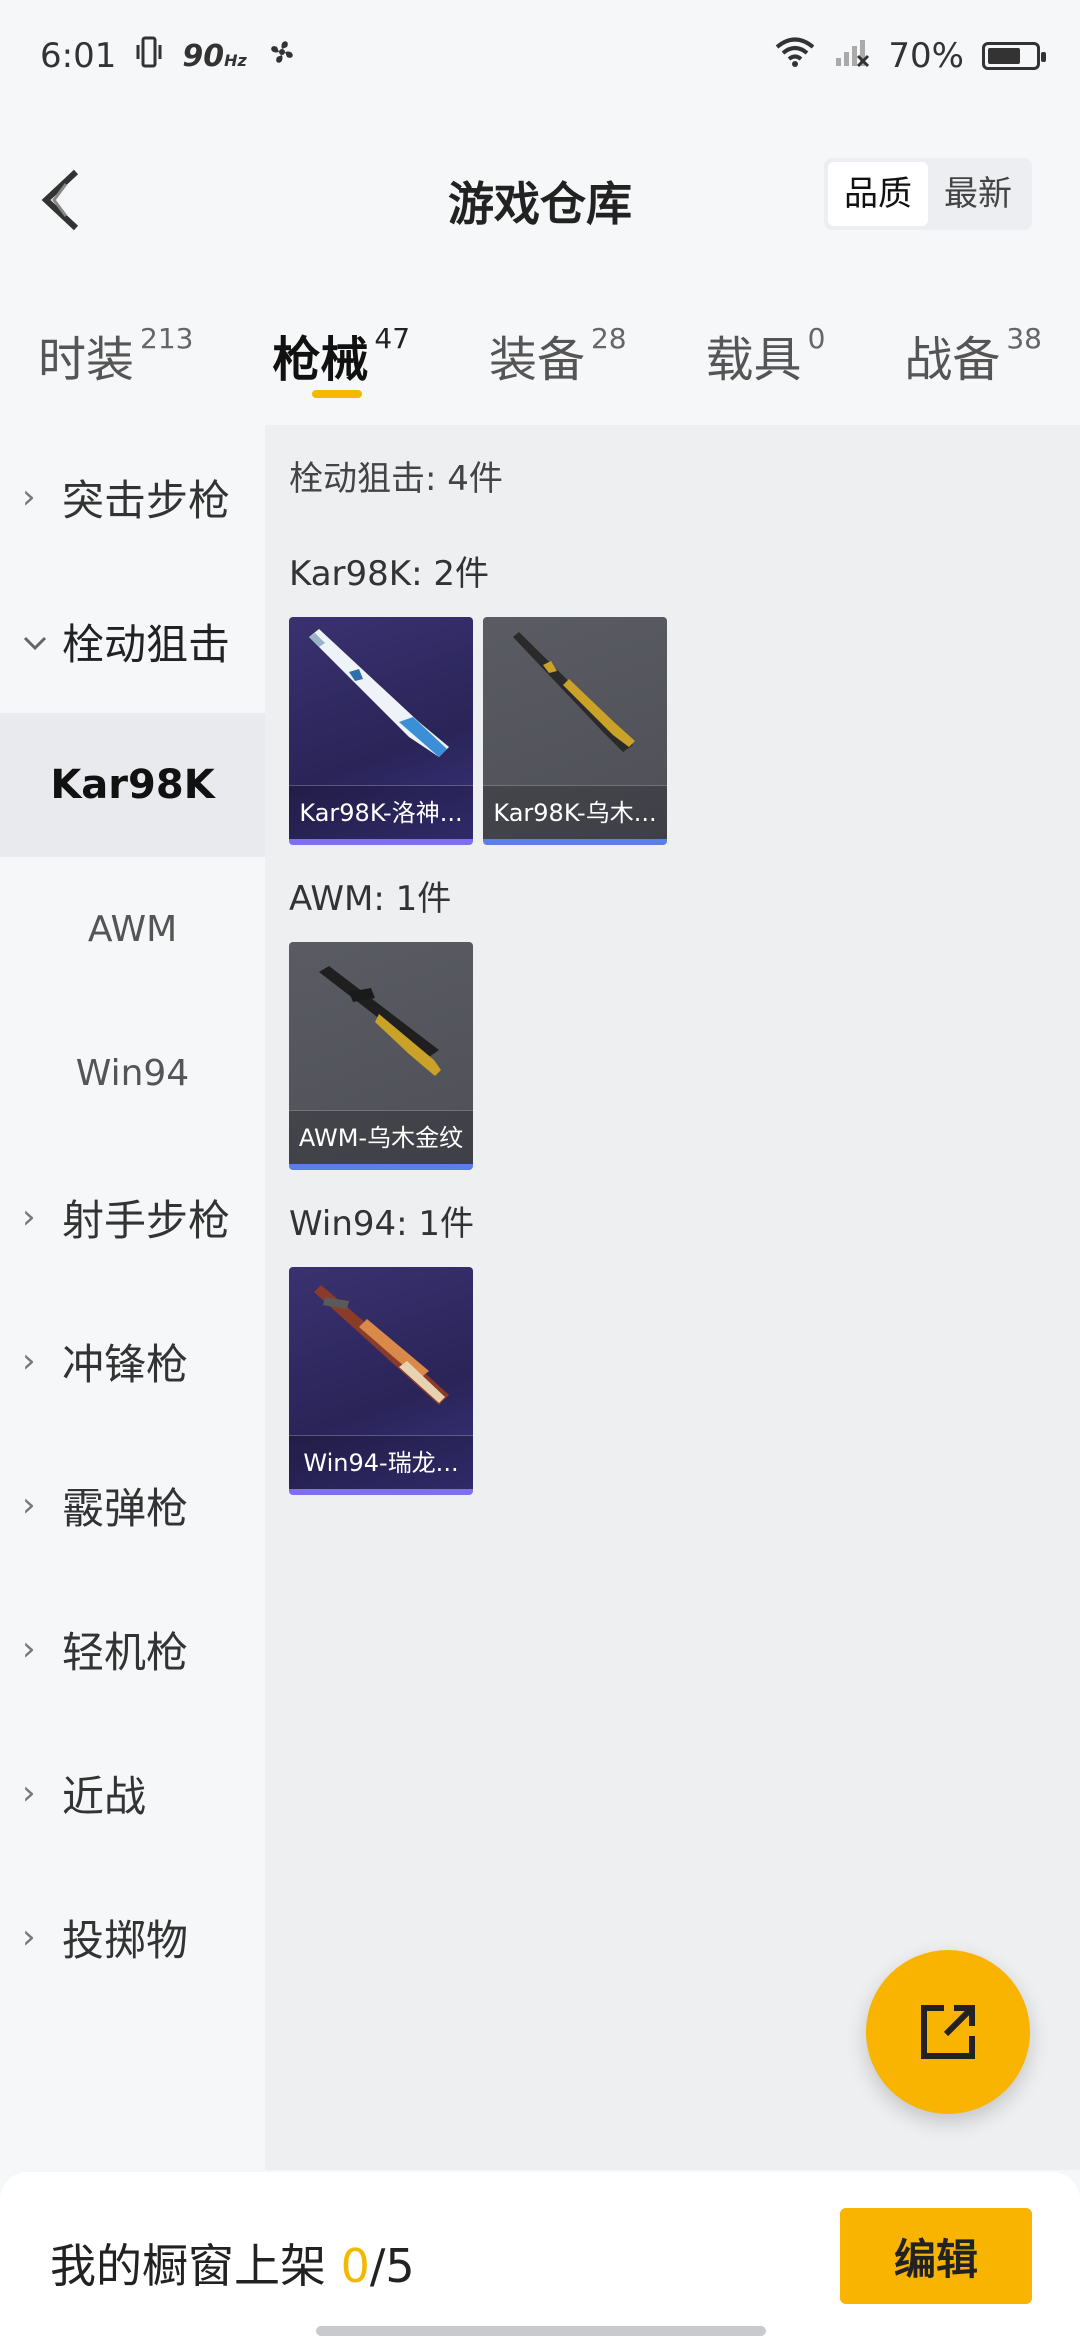  Describe the element at coordinates (978, 194) in the screenshot. I see `sort-newest-option: 最新` at that location.